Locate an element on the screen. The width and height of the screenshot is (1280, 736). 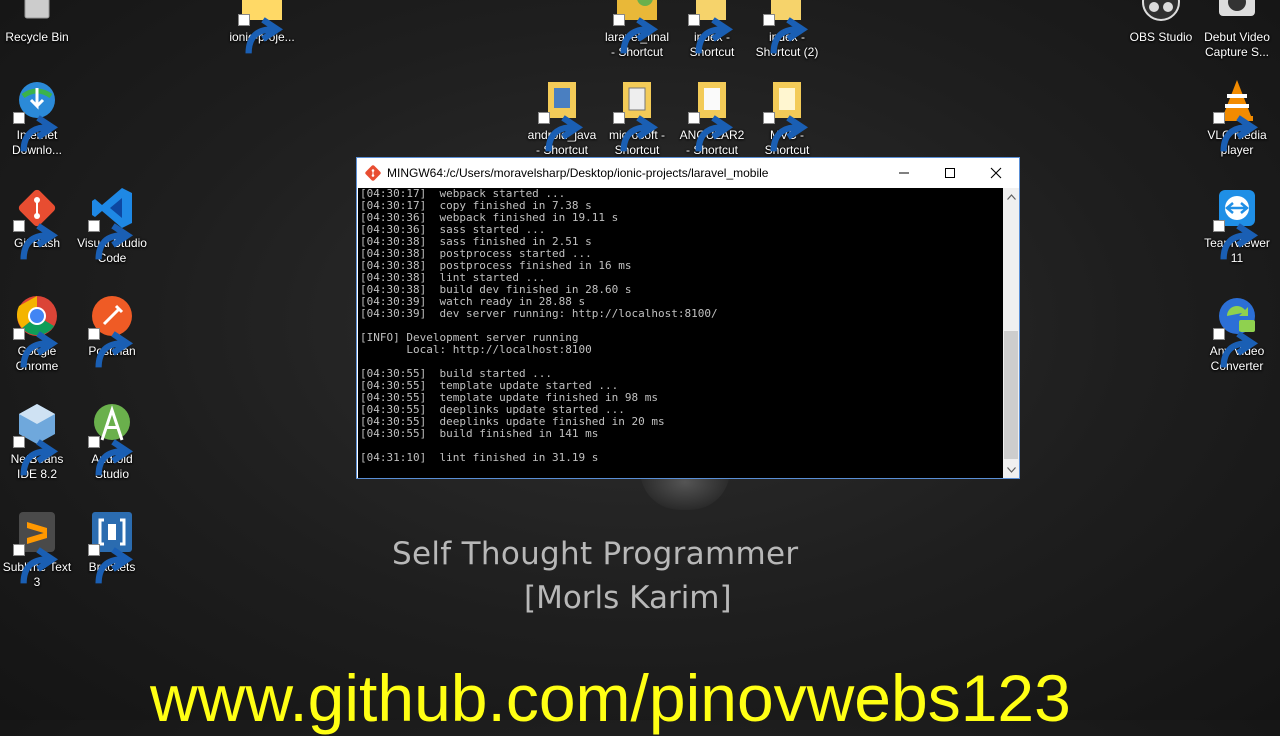
terminal-line: [04:31:10] lint finished in 31.19 s is located at coordinates (479, 457).